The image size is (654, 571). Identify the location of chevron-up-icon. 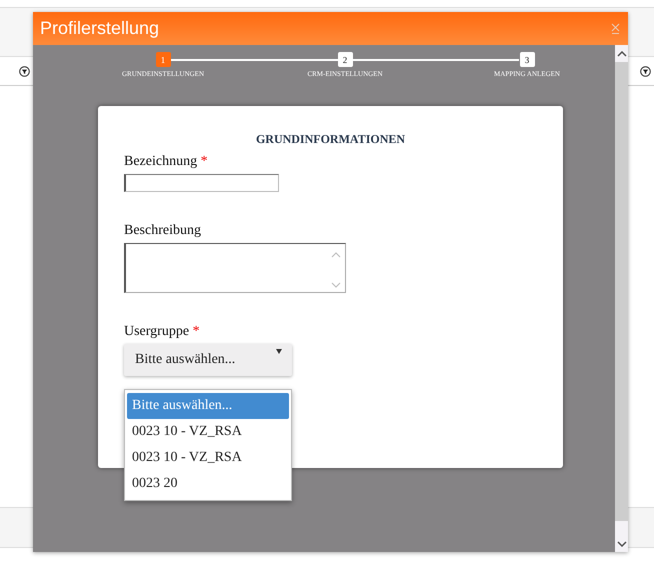
(621, 53).